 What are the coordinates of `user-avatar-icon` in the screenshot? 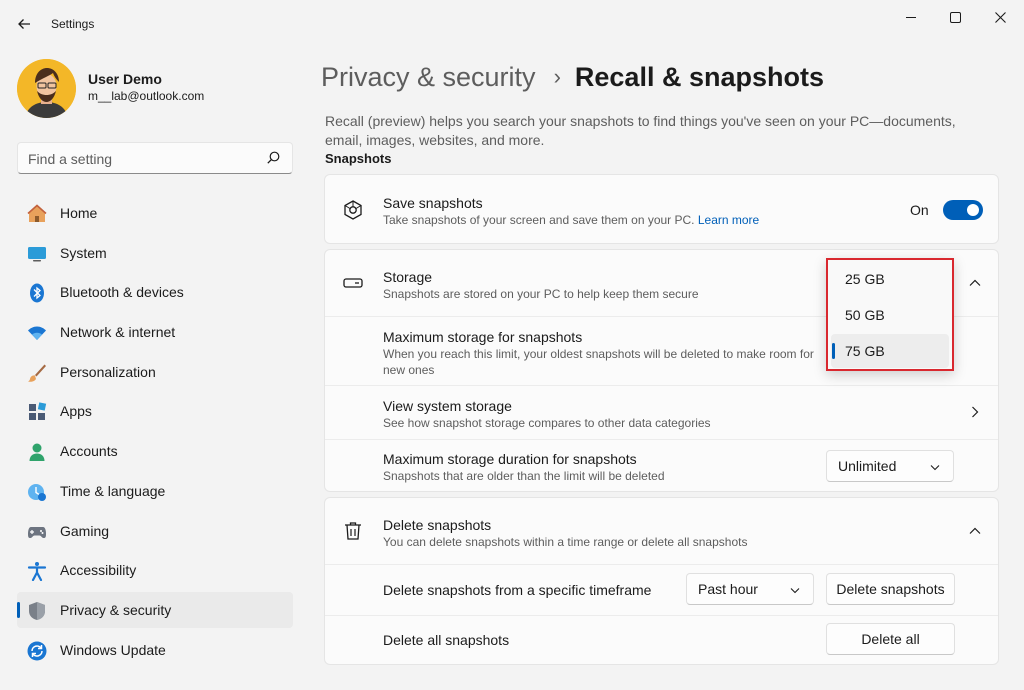 It's located at (46, 88).